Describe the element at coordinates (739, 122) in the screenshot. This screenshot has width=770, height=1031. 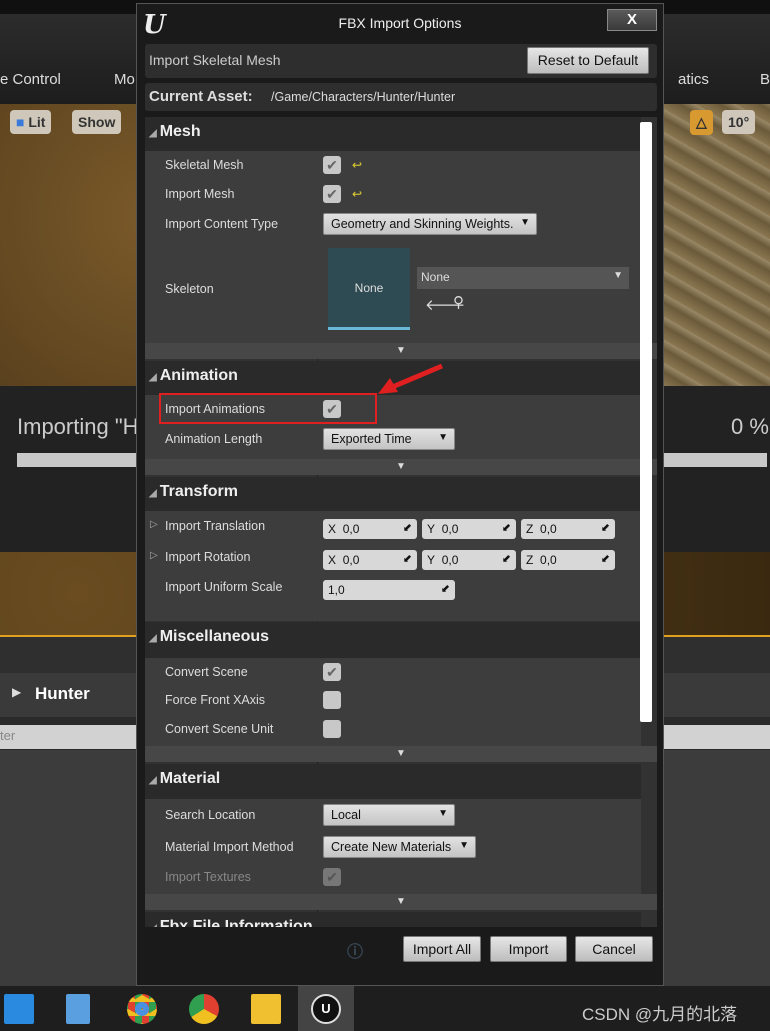
I see `angle-snap-value: 10°` at that location.